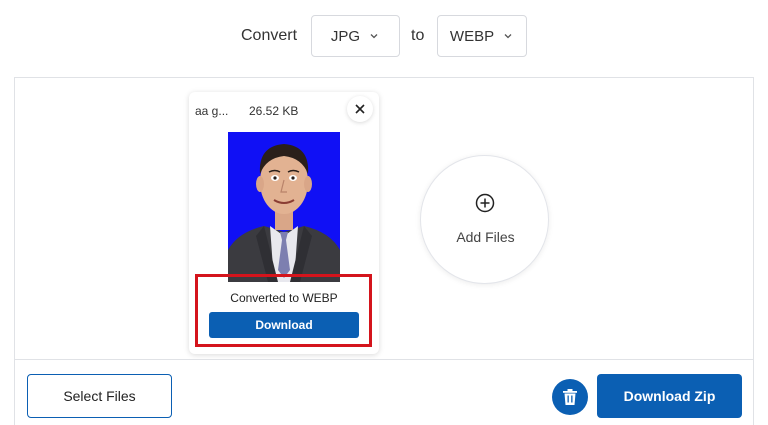 This screenshot has height=425, width=768. Describe the element at coordinates (99, 396) in the screenshot. I see `select-files-button: Select Files` at that location.